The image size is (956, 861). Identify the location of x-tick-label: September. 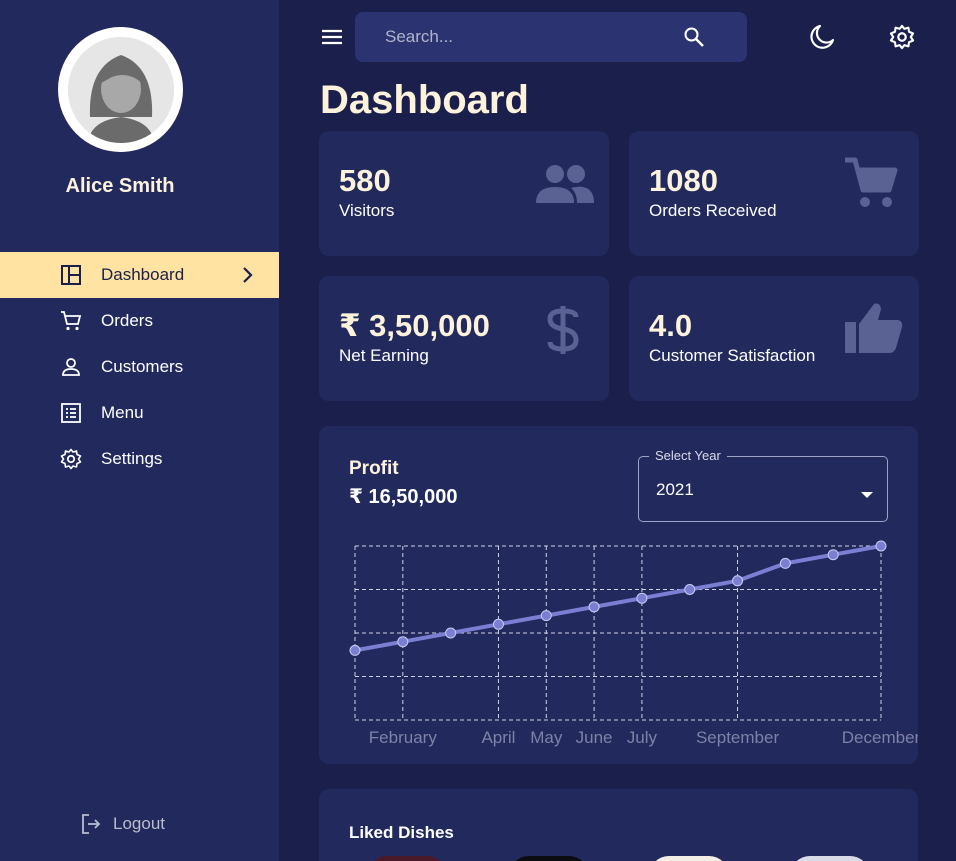
(737, 737).